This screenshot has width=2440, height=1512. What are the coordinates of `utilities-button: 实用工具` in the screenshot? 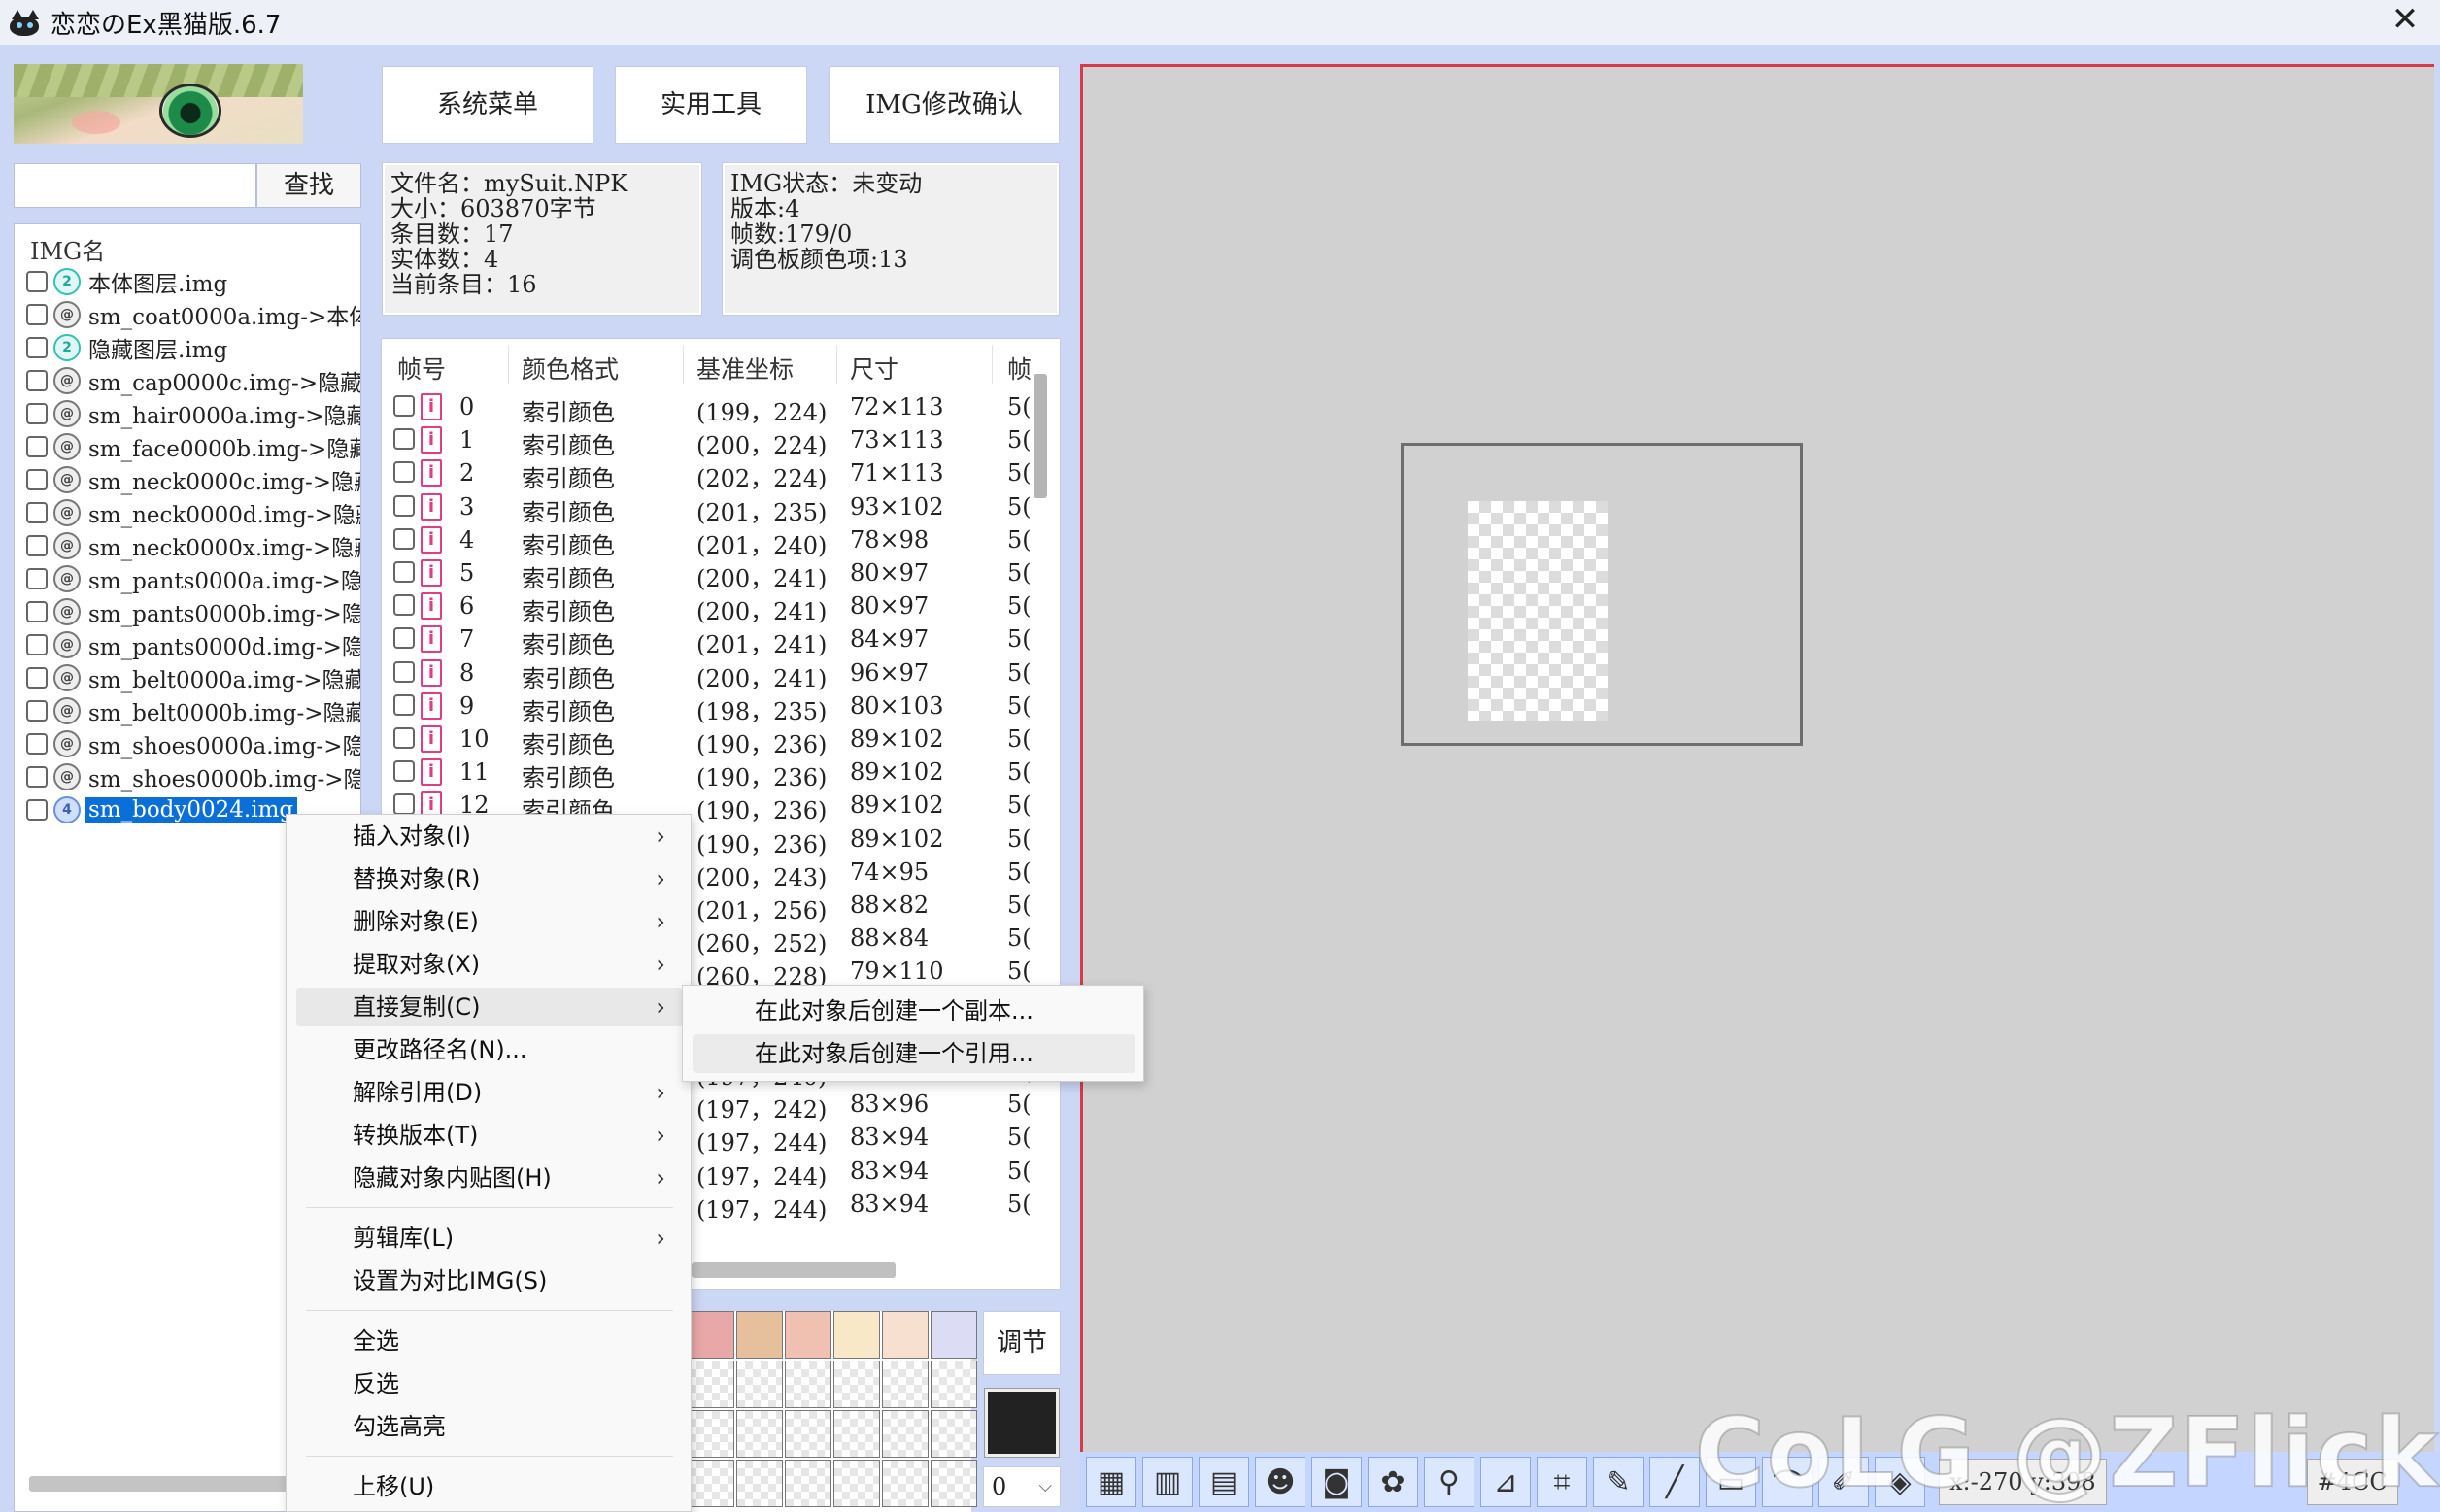 It's located at (711, 105).